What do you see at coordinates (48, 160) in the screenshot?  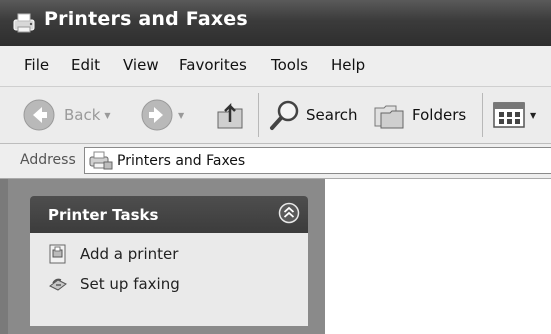 I see `address-label: Address` at bounding box center [48, 160].